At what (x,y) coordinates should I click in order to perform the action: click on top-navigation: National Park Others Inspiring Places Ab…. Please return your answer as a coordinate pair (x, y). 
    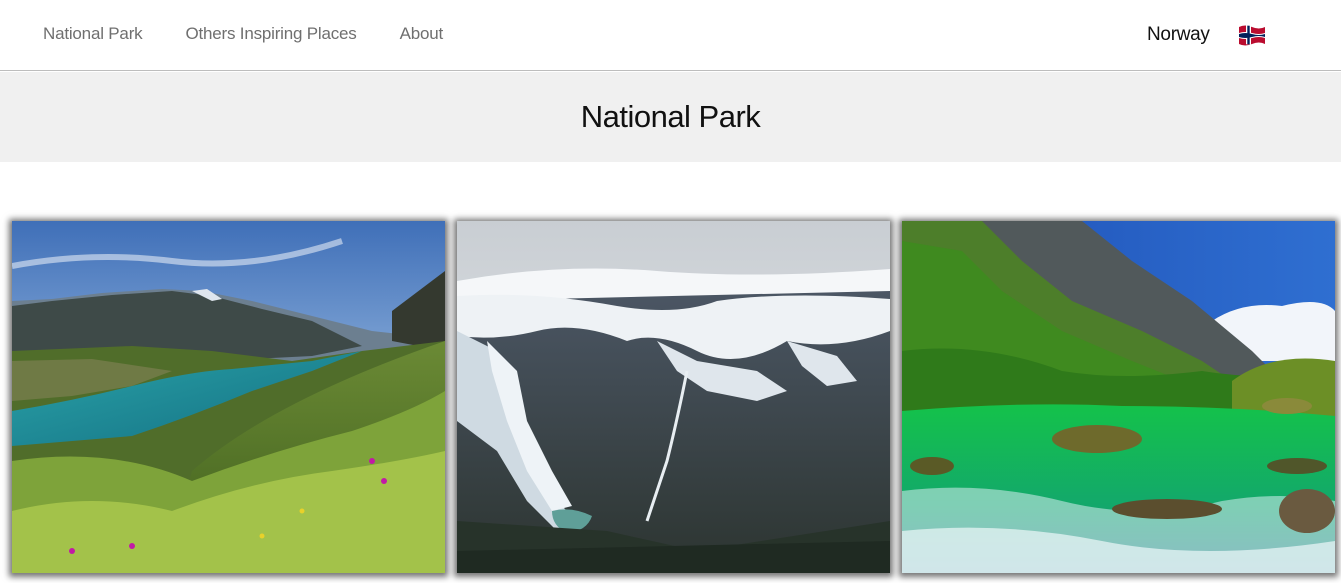
    Looking at the image, I should click on (670, 35).